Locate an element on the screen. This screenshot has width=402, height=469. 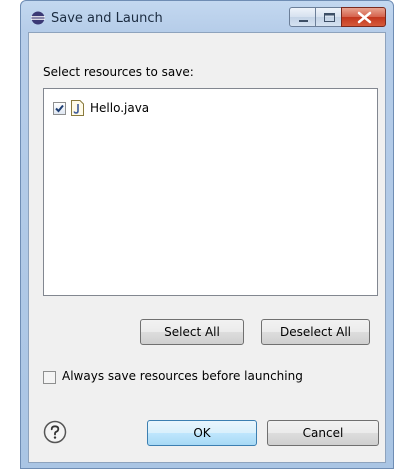
maximize-button is located at coordinates (328, 17).